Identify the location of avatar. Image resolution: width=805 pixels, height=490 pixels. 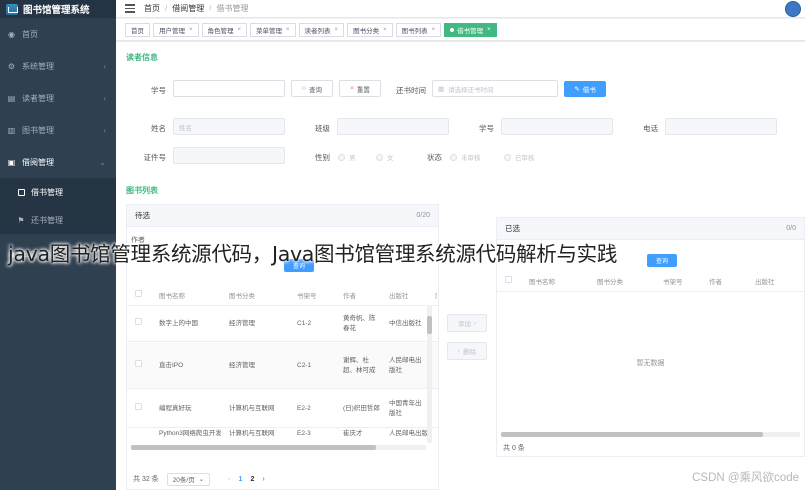
(793, 9).